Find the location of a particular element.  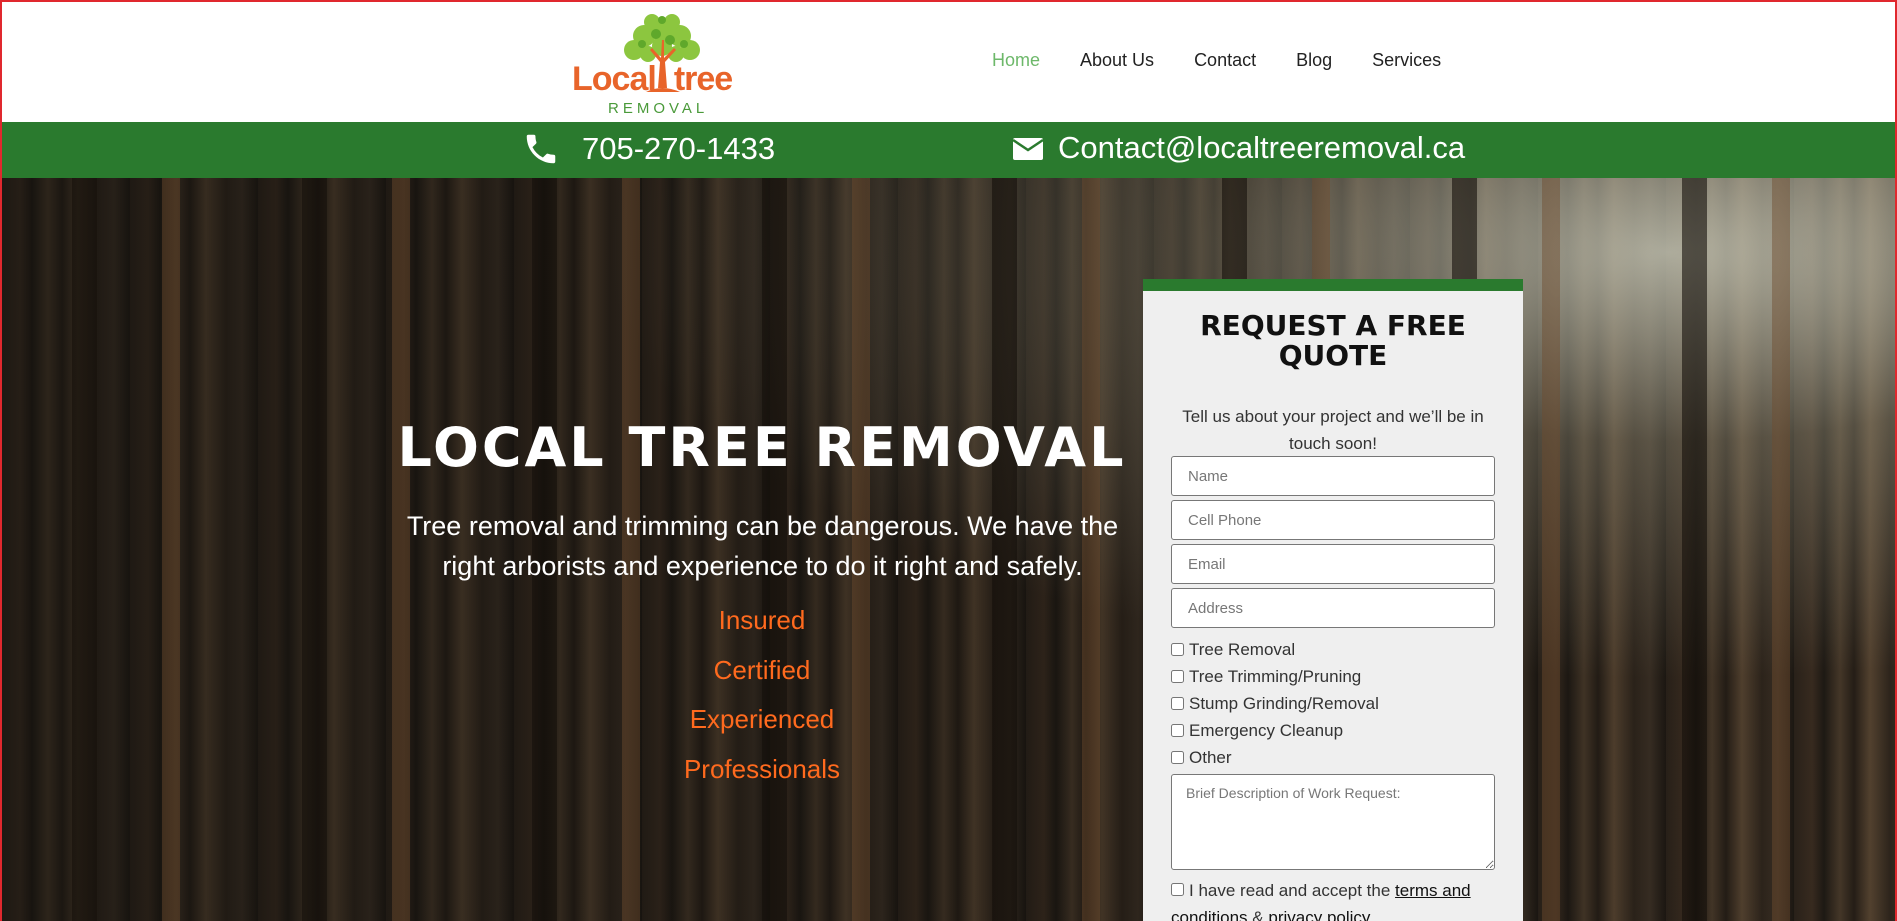

hero-title: LOCAL TREE REMOVAL is located at coordinates (762, 447).